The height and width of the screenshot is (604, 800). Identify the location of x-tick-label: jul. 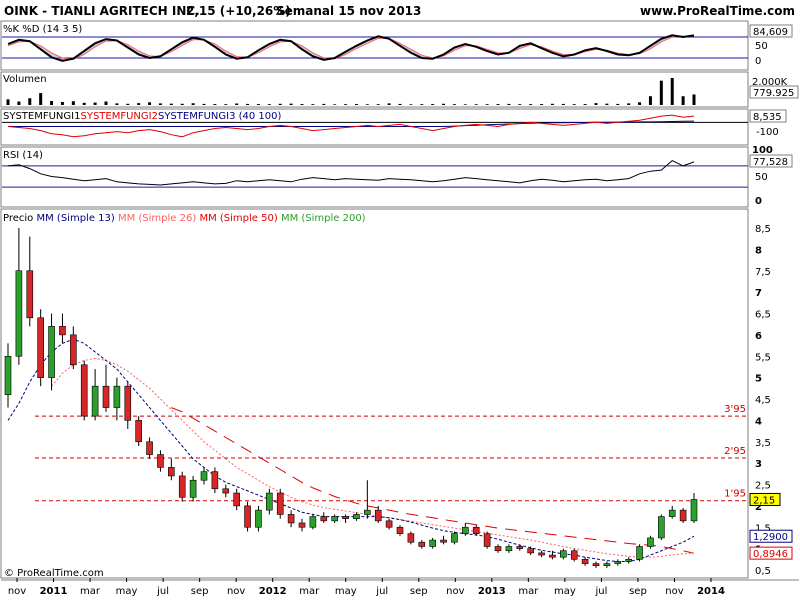
(381, 591).